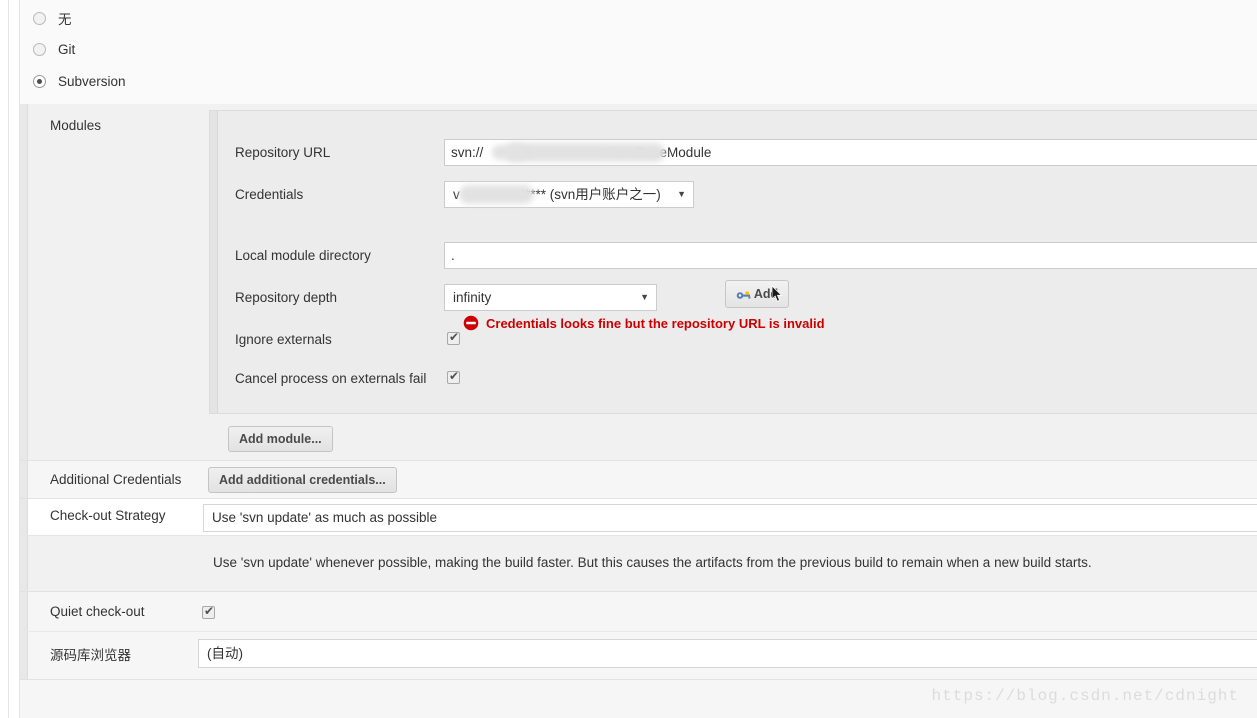 This screenshot has width=1257, height=718. What do you see at coordinates (269, 194) in the screenshot?
I see `credentials-label: Credentials` at bounding box center [269, 194].